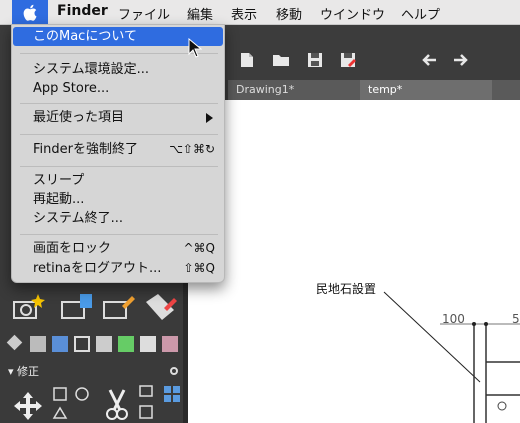  What do you see at coordinates (82, 344) in the screenshot?
I see `table-icon` at bounding box center [82, 344].